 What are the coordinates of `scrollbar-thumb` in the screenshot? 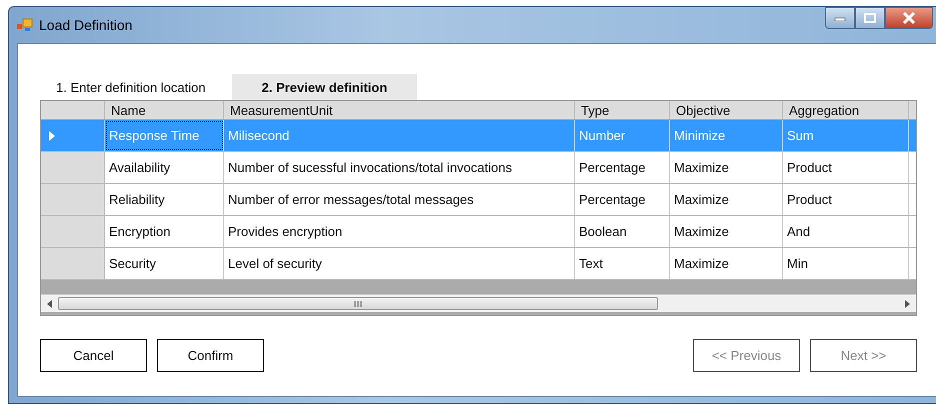 It's located at (358, 303).